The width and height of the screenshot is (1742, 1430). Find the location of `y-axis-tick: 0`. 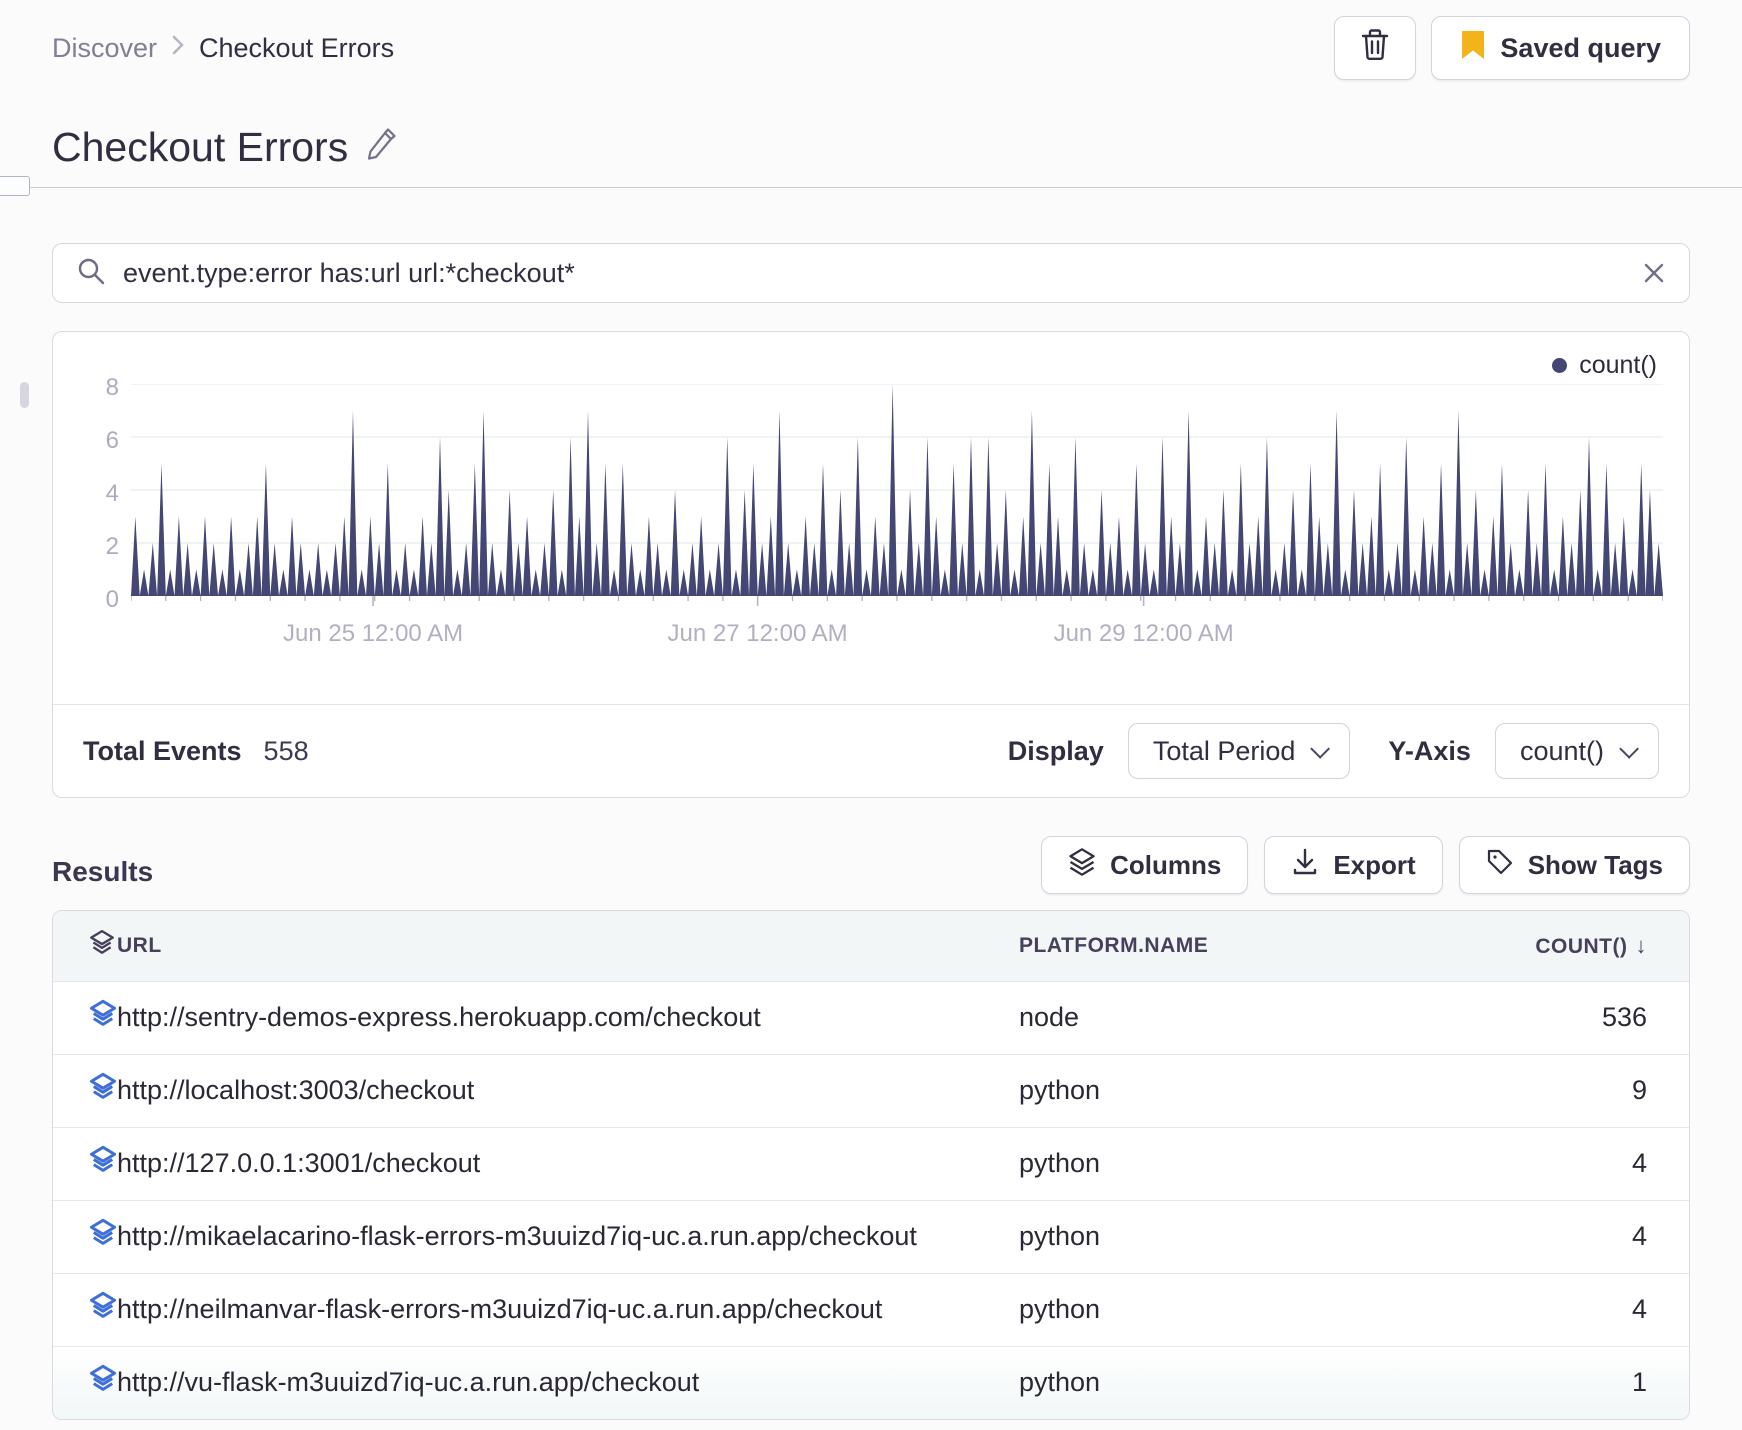

y-axis-tick: 0 is located at coordinates (112, 599).